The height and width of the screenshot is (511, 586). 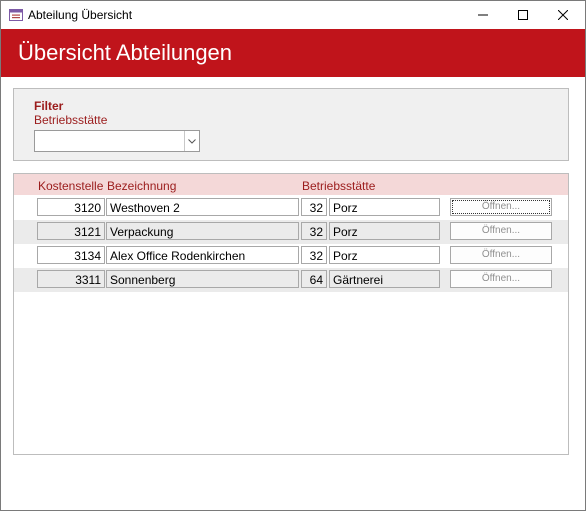 What do you see at coordinates (71, 255) in the screenshot?
I see `kostenstelle-field: 3134` at bounding box center [71, 255].